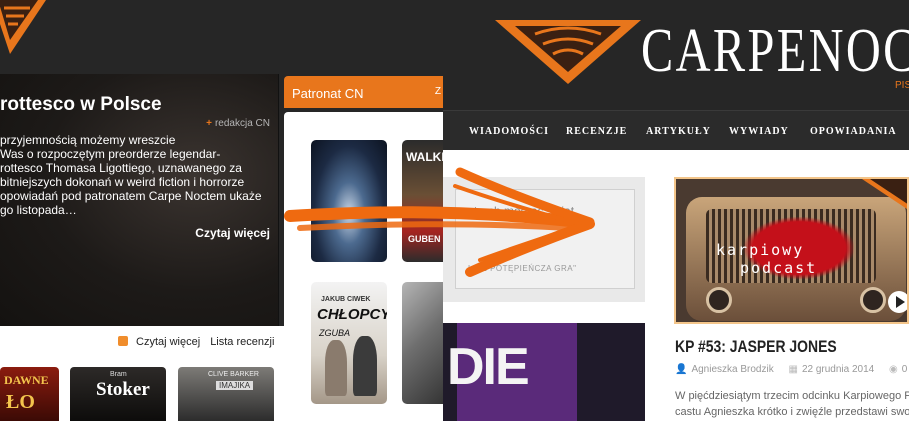 The width and height of the screenshot is (909, 421). What do you see at coordinates (364, 92) in the screenshot?
I see `patronat-header: Patronat CN Z` at bounding box center [364, 92].